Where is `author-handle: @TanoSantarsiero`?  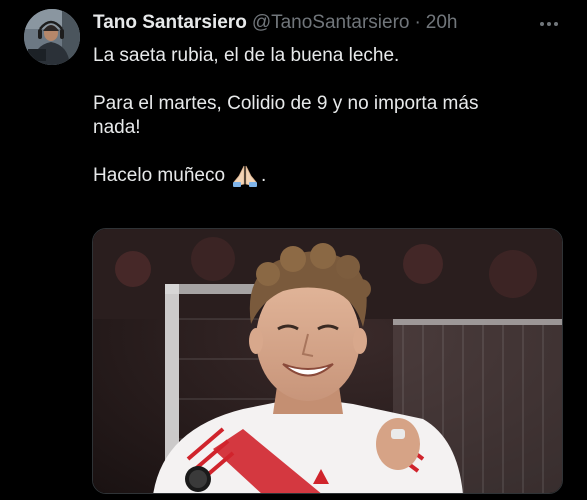 author-handle: @TanoSantarsiero is located at coordinates (331, 23).